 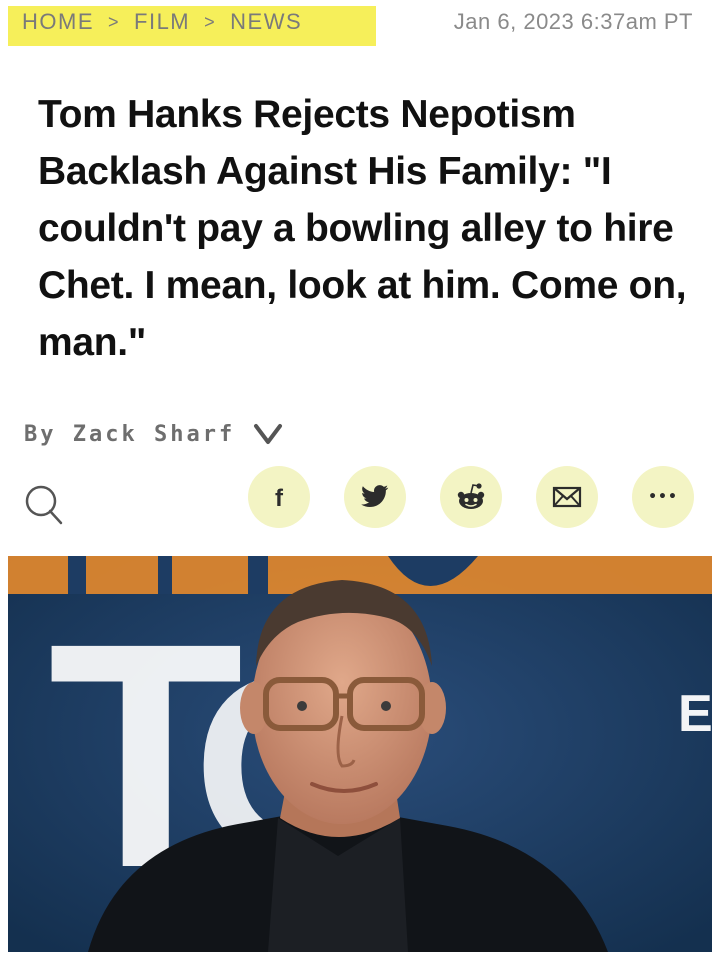 What do you see at coordinates (268, 434) in the screenshot?
I see `chevron-down-icon` at bounding box center [268, 434].